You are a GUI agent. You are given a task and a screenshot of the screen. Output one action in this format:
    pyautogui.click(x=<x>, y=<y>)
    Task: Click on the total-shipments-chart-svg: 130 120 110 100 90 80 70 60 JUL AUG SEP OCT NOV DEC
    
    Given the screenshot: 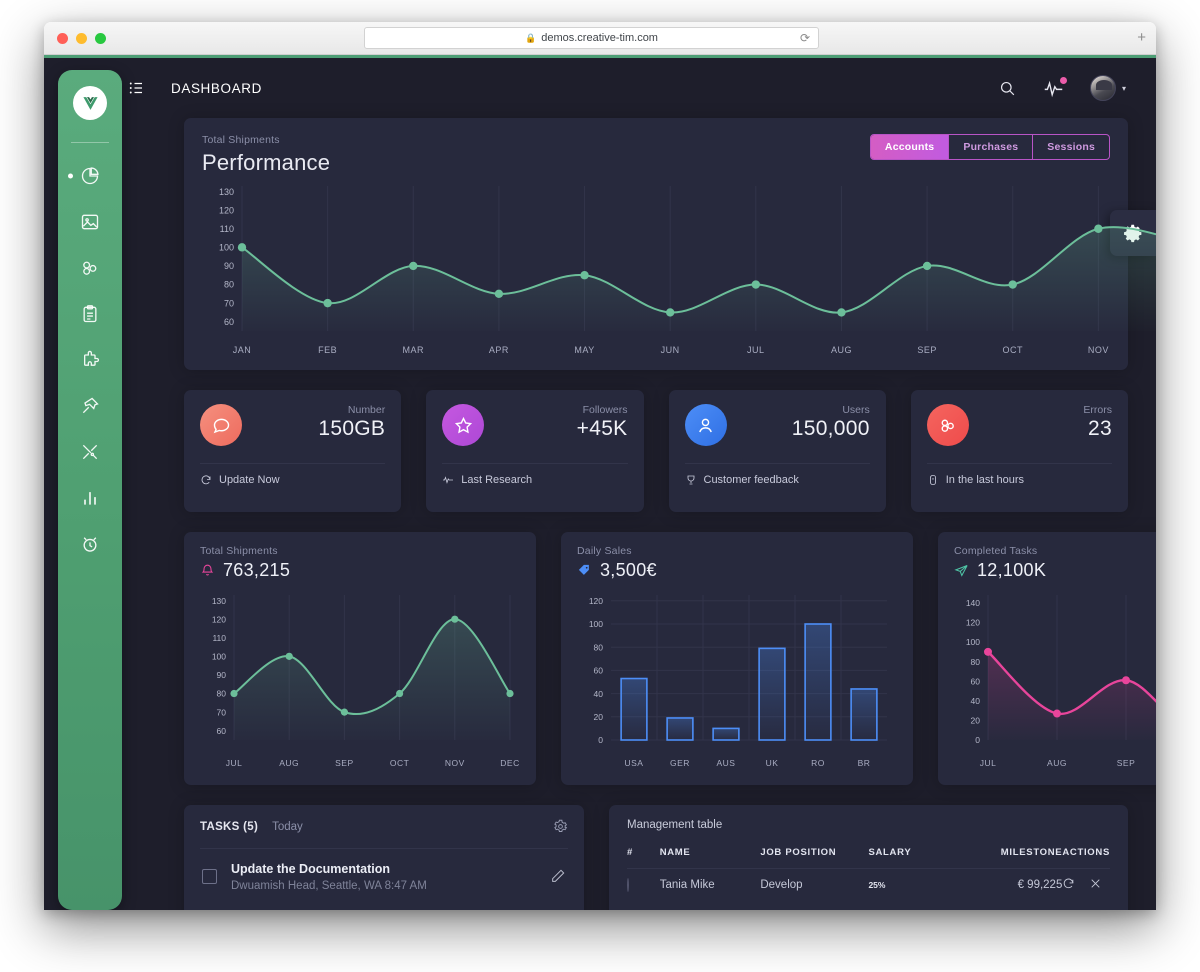 What is the action you would take?
    pyautogui.click(x=365, y=681)
    